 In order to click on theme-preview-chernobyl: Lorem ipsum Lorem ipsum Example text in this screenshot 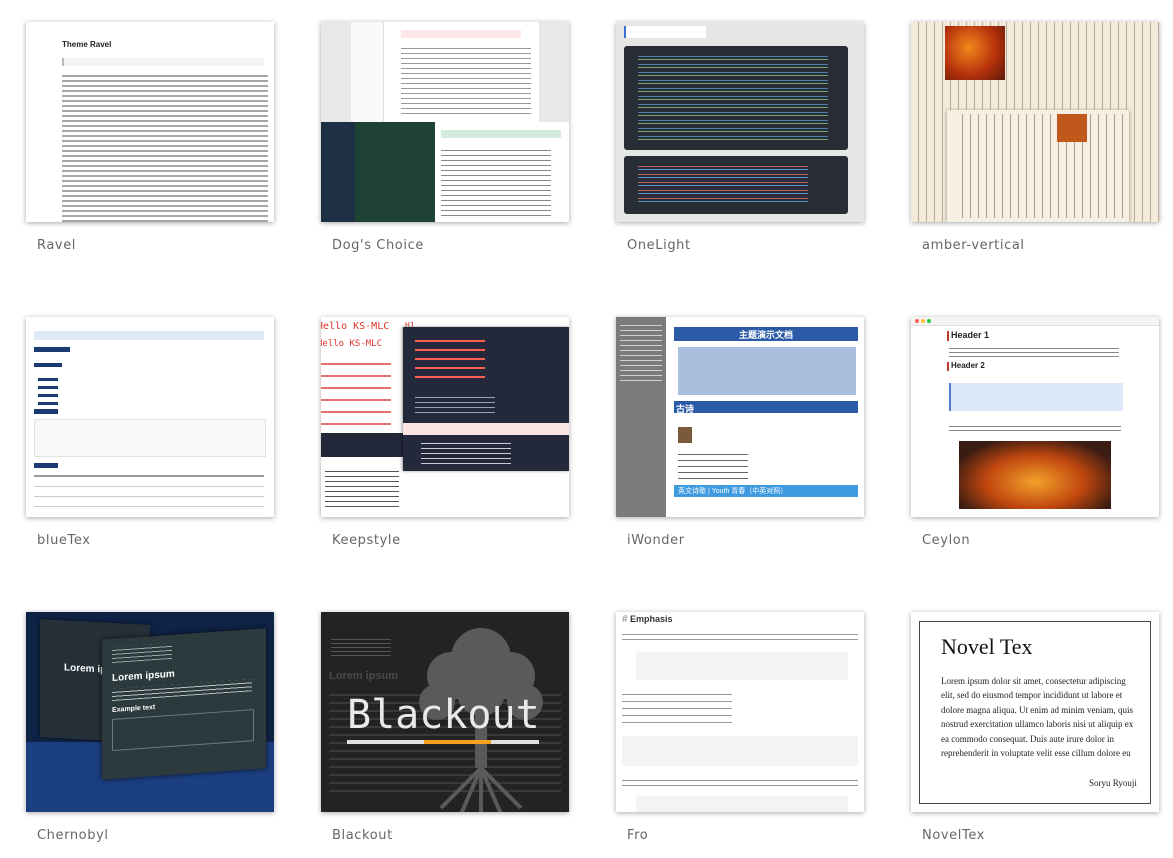, I will do `click(150, 712)`.